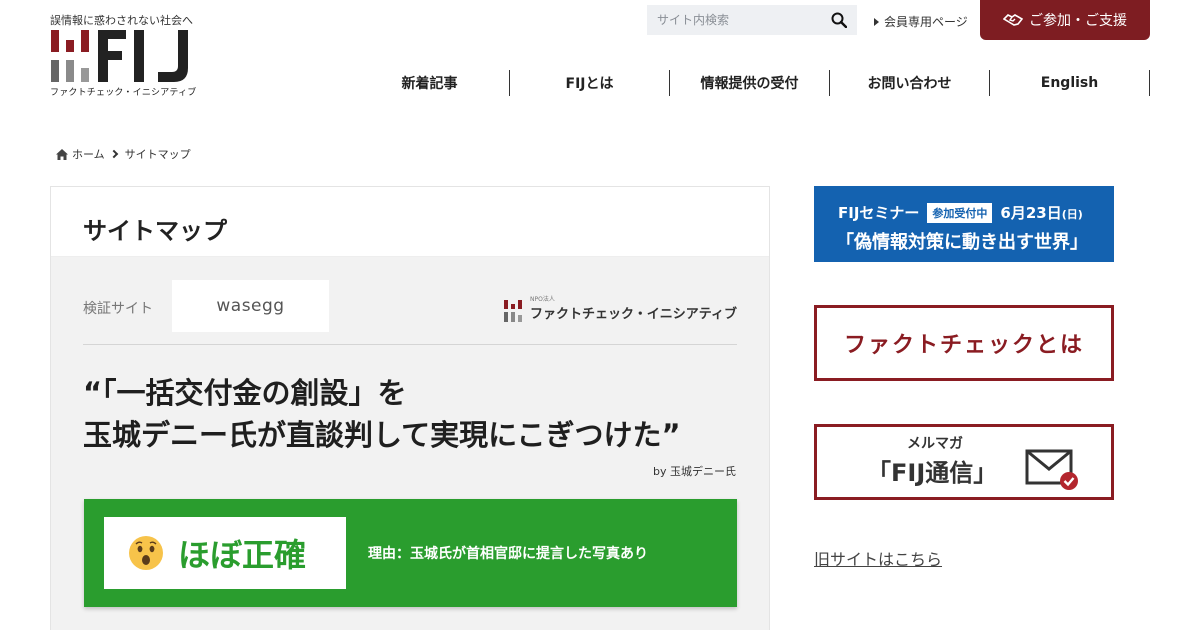 Image resolution: width=1200 pixels, height=630 pixels. What do you see at coordinates (878, 558) in the screenshot?
I see `old-site-link: 旧サイトはこちら` at bounding box center [878, 558].